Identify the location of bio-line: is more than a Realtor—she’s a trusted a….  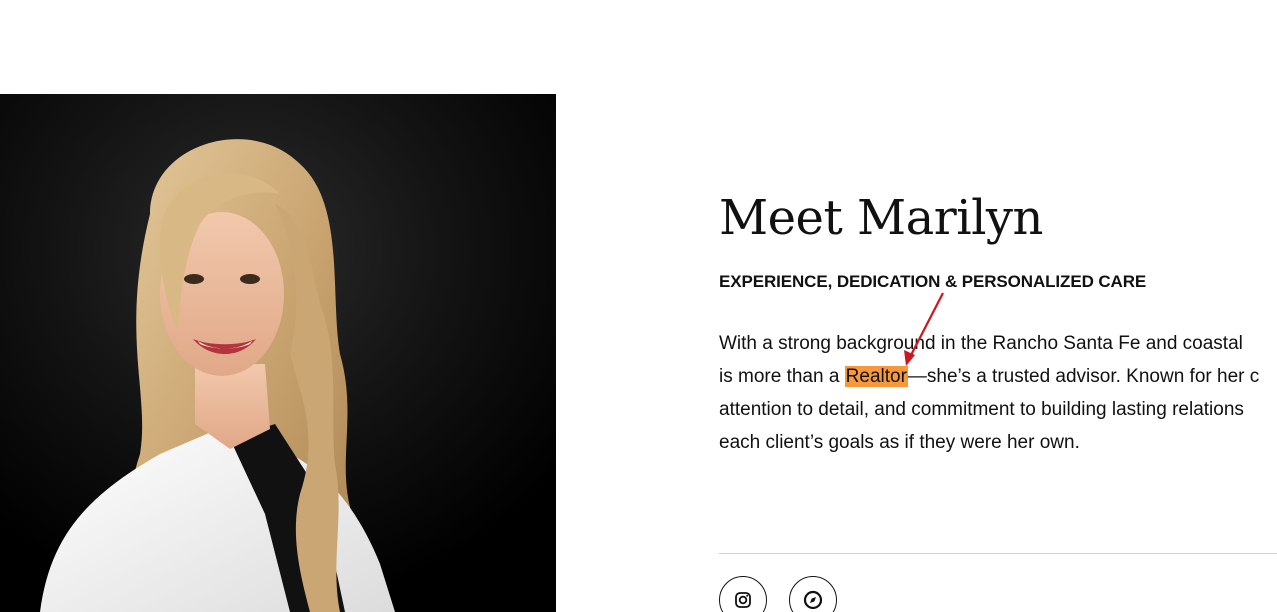
(998, 376).